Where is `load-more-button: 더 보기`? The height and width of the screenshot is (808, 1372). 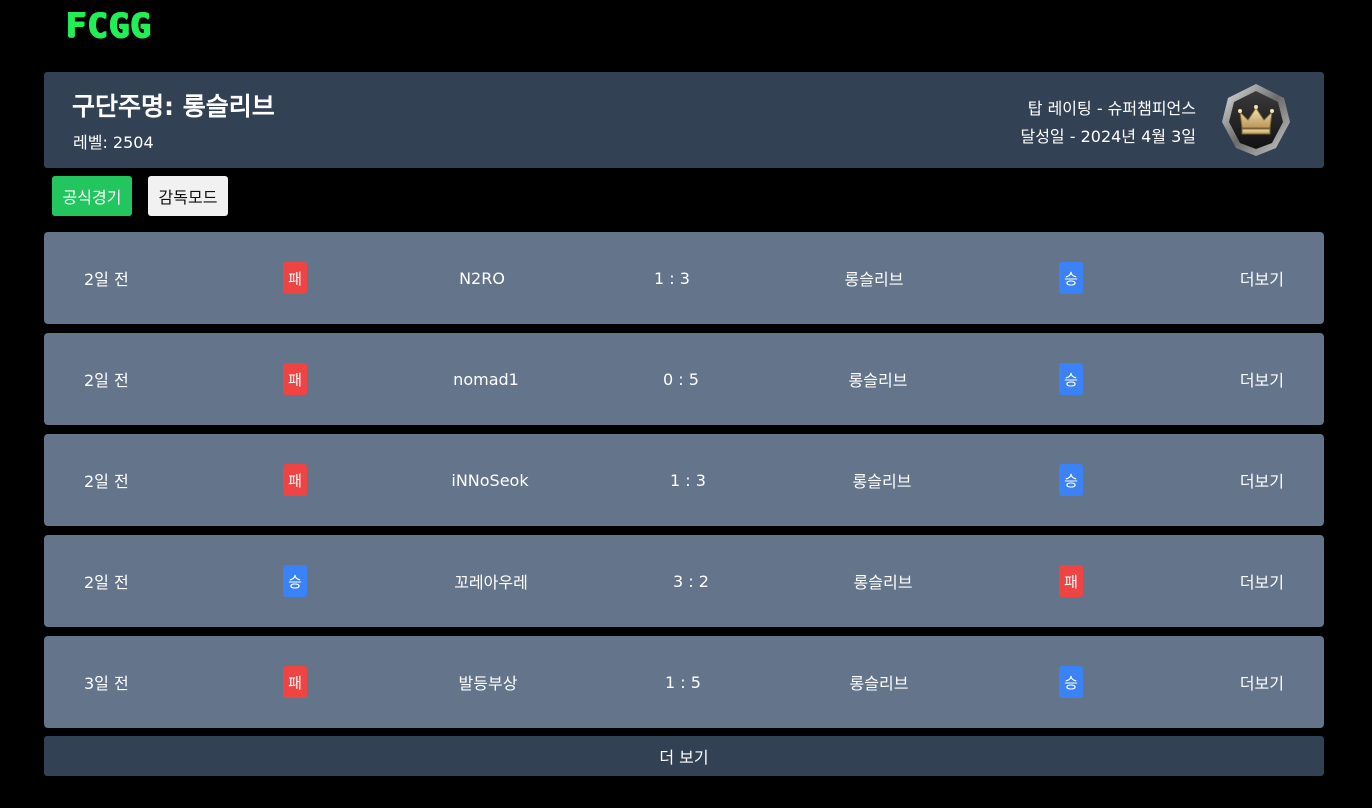
load-more-button: 더 보기 is located at coordinates (684, 756).